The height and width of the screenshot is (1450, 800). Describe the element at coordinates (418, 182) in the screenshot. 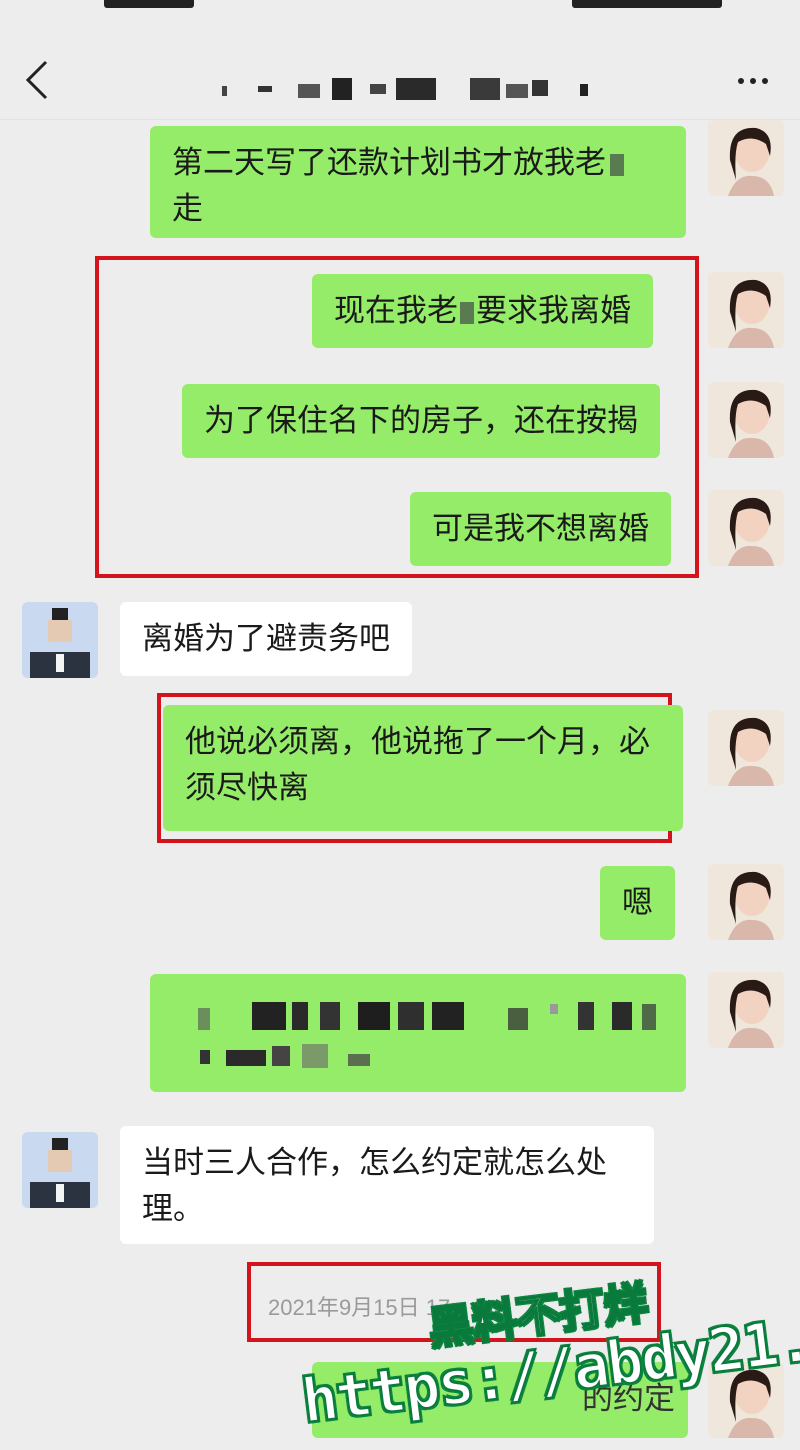

I see `message-bubble-outgoing: 第二天写了还款计划书才放我老 走` at that location.